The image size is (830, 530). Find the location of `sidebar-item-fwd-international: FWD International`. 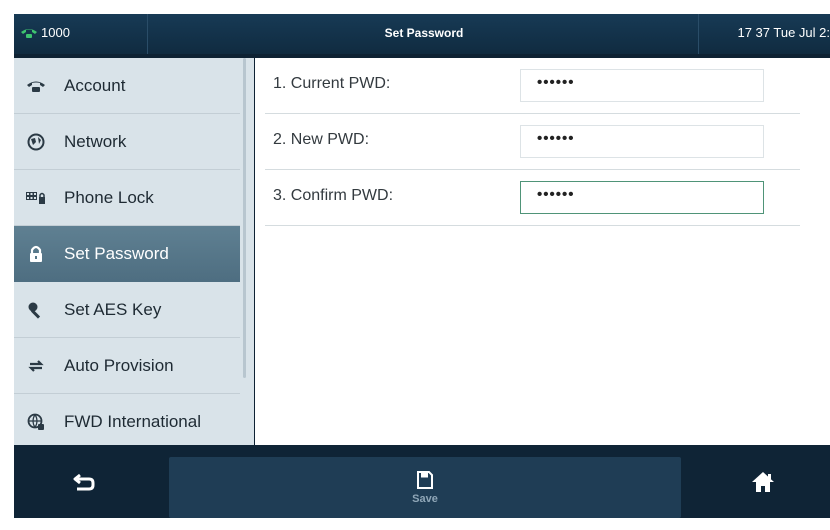

sidebar-item-fwd-international: FWD International is located at coordinates (127, 421).